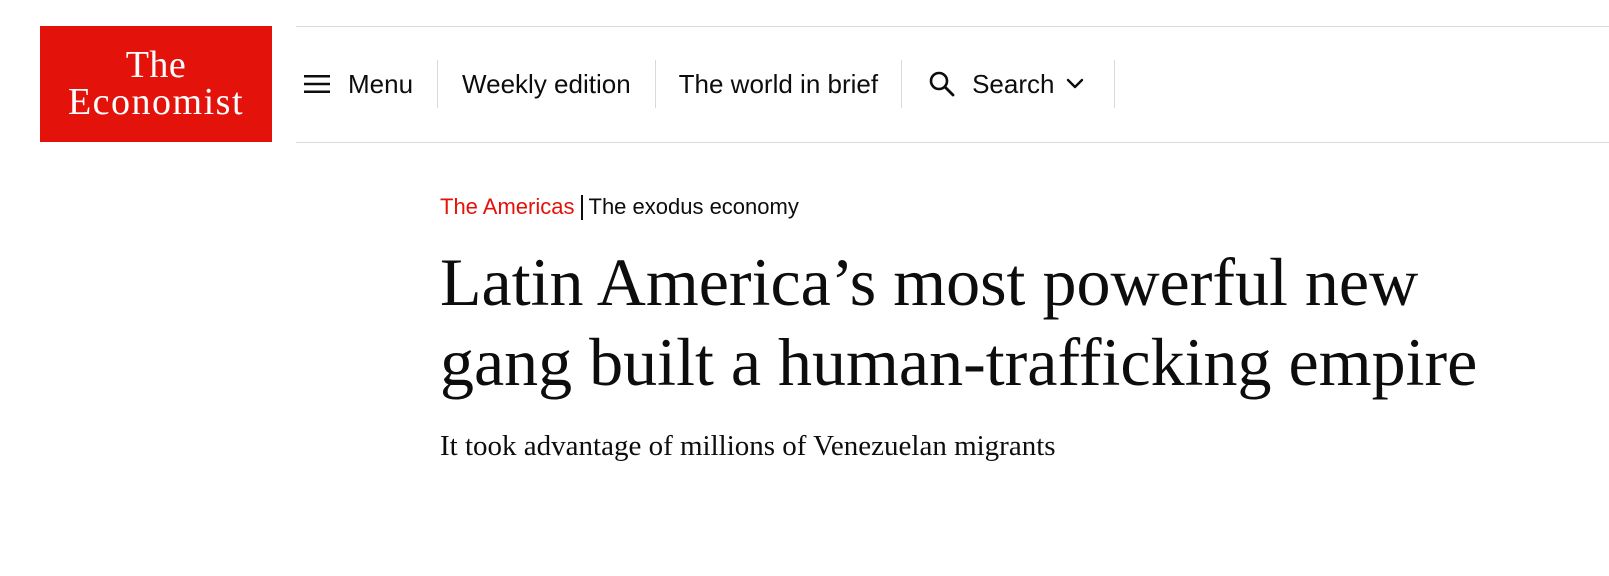  I want to click on menu-button: Menu, so click(366, 84).